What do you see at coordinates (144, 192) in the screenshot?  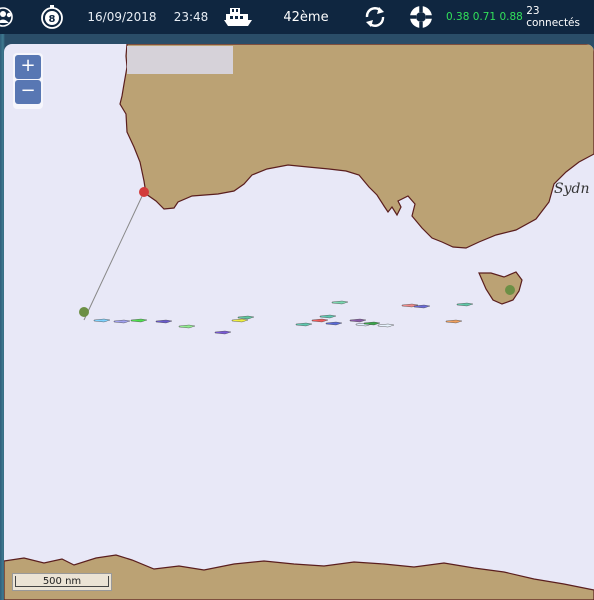 I see `start-buoy` at bounding box center [144, 192].